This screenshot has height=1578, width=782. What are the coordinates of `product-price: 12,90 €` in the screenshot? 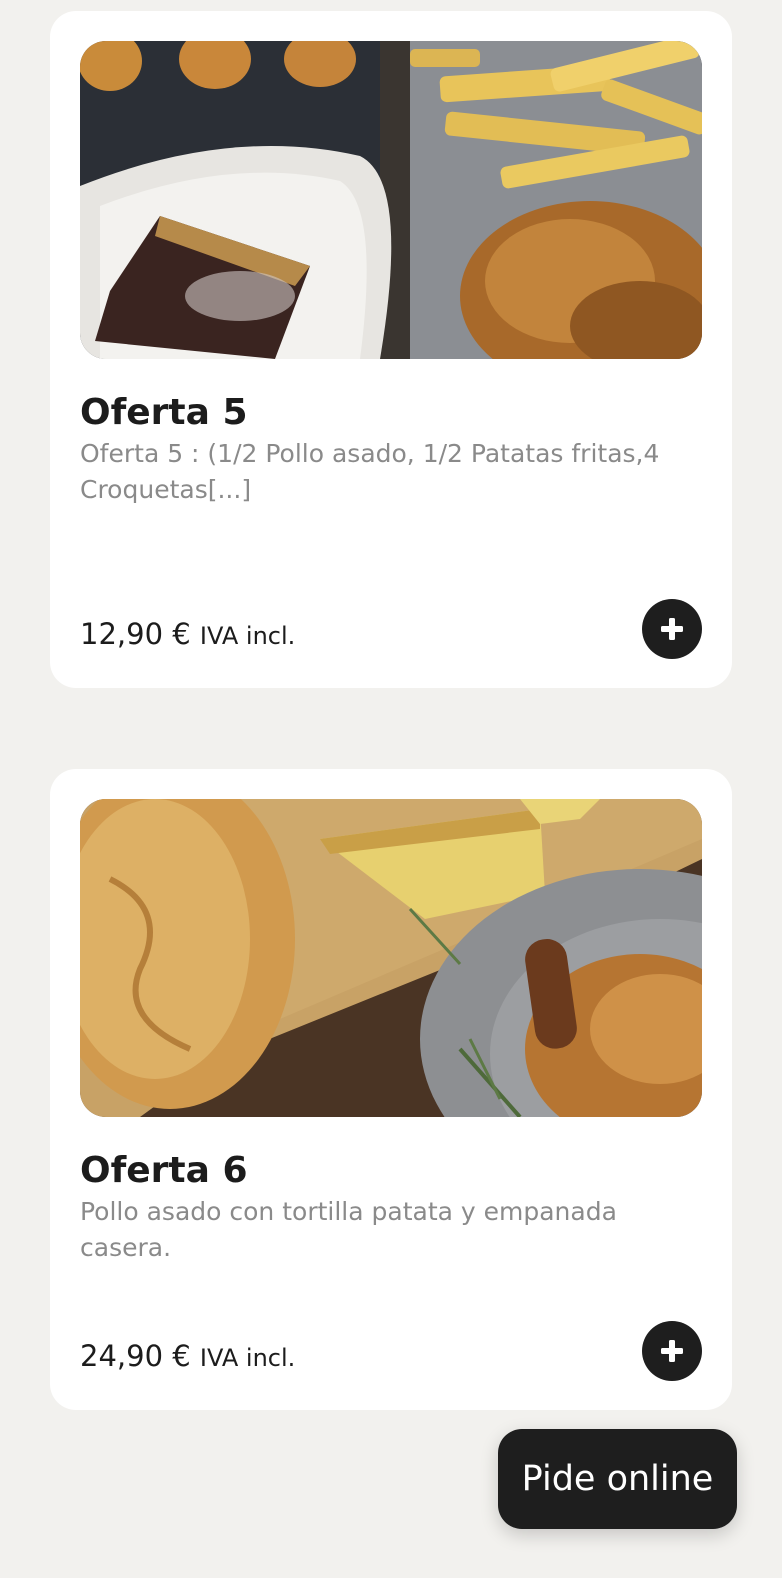 It's located at (135, 634).